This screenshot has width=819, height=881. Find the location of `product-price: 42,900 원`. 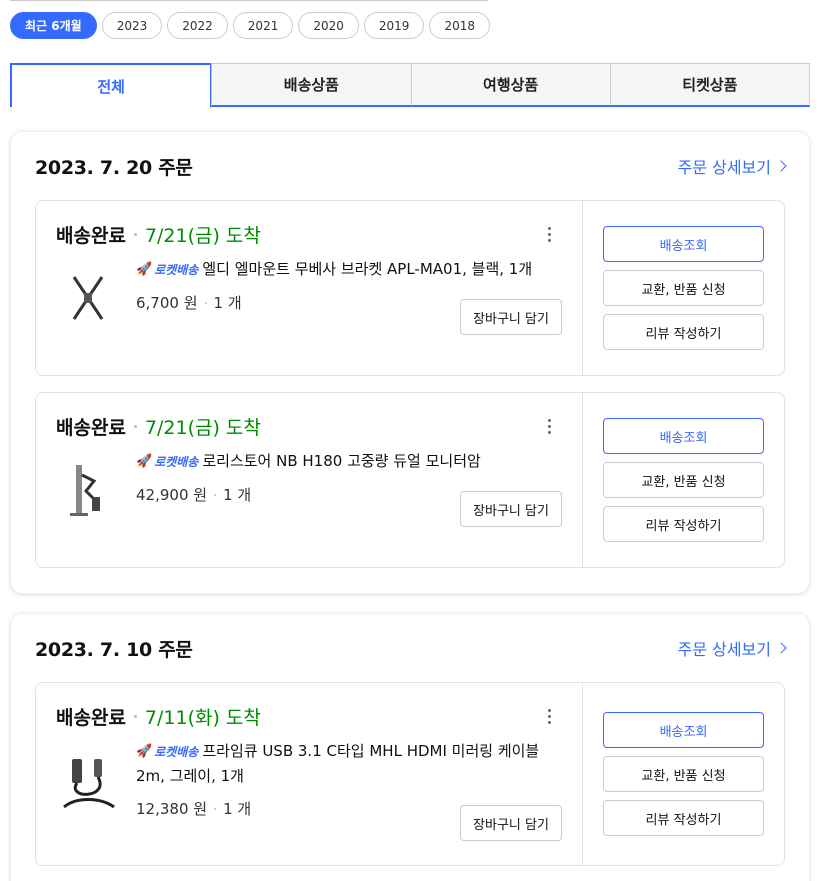

product-price: 42,900 원 is located at coordinates (172, 495).